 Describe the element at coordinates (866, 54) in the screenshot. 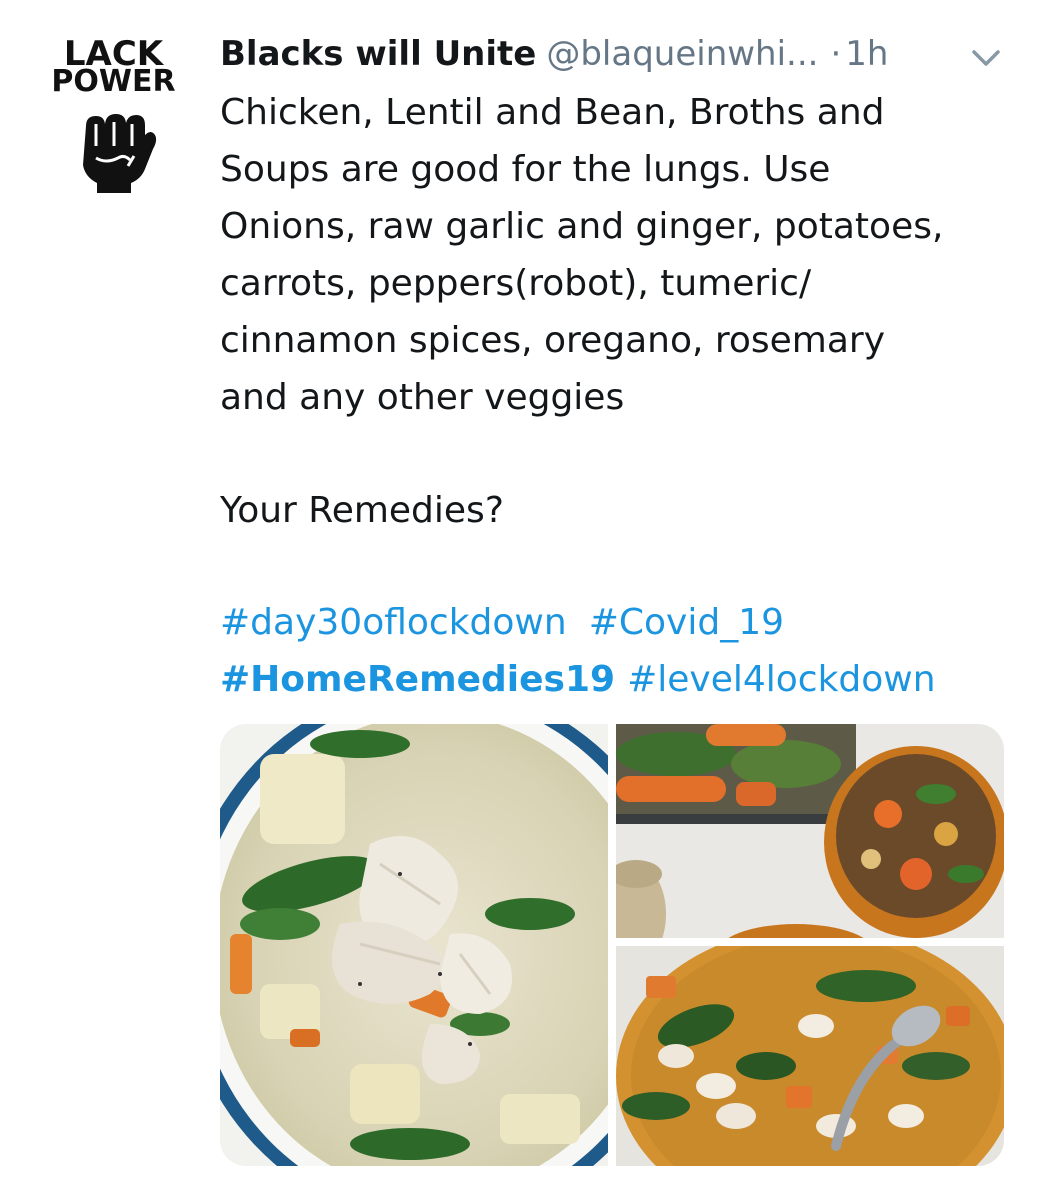

I see `tweet-timestamp: 1h` at that location.